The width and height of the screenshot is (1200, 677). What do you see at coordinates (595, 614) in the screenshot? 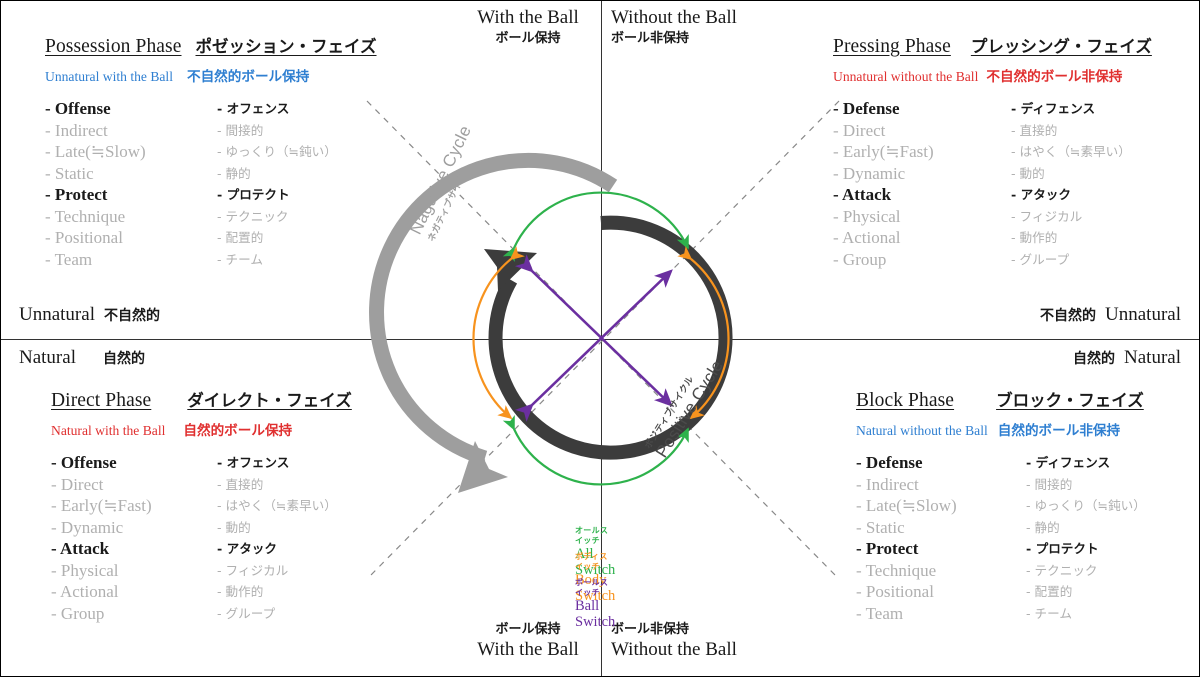
I see `legend-label-en: Ball Switch` at bounding box center [595, 614].